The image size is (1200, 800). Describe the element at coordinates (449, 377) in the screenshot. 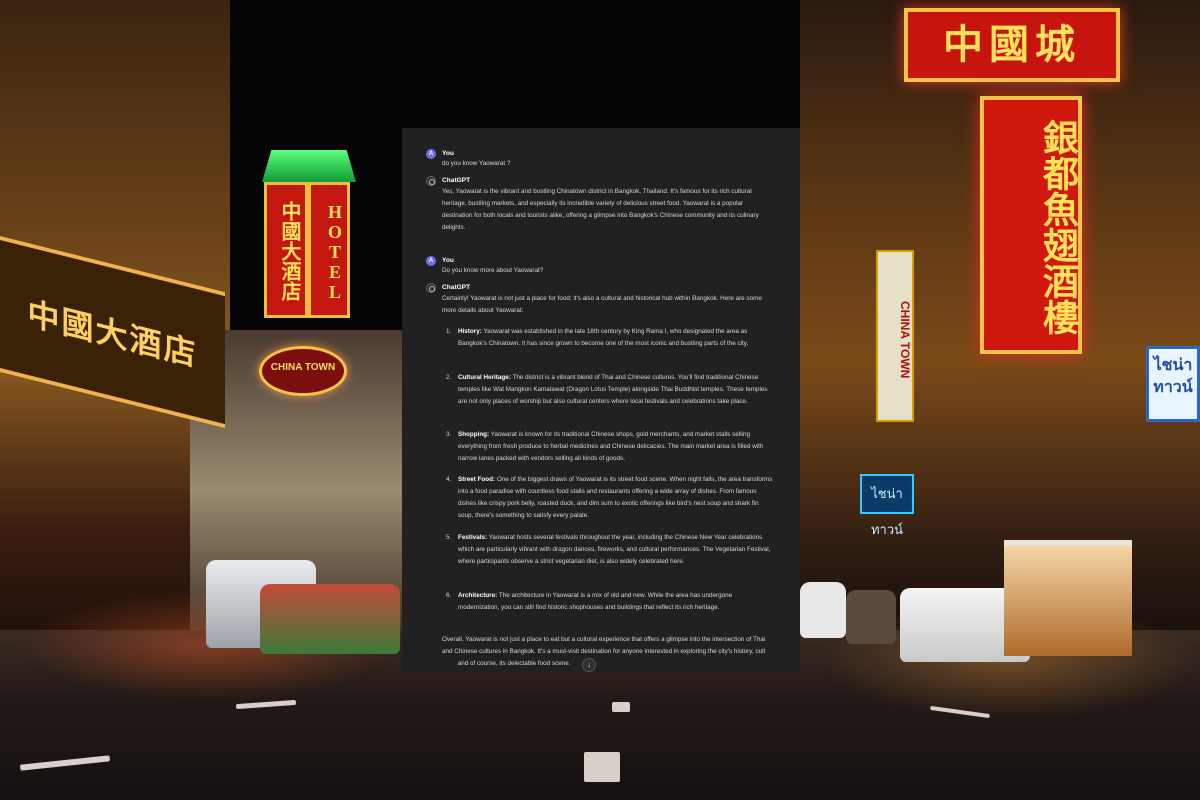

I see `list-number: 2.` at that location.